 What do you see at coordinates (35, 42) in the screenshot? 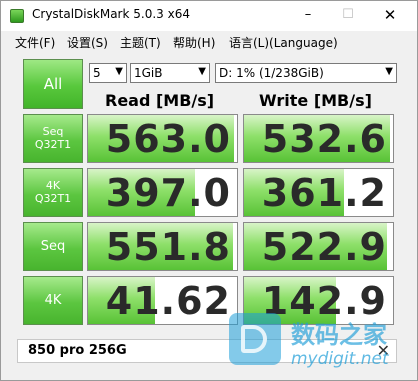
I see `menu-file: 文件(F)` at bounding box center [35, 42].